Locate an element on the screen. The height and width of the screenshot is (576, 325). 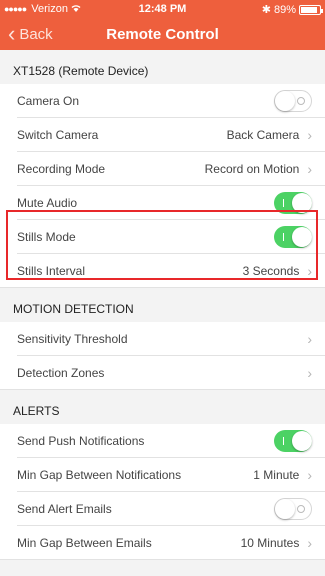
row-label: Min Gap Between Notifications is located at coordinates (99, 475).